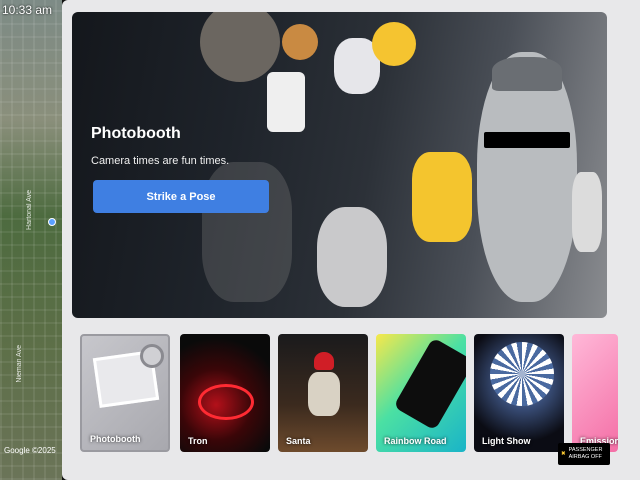  What do you see at coordinates (595, 393) in the screenshot?
I see `card-emission: Emission` at bounding box center [595, 393].